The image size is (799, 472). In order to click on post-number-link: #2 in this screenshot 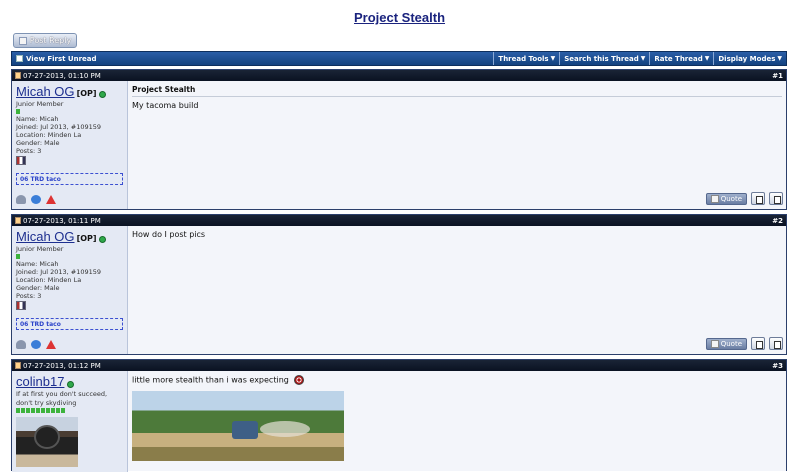, I will do `click(777, 221)`.